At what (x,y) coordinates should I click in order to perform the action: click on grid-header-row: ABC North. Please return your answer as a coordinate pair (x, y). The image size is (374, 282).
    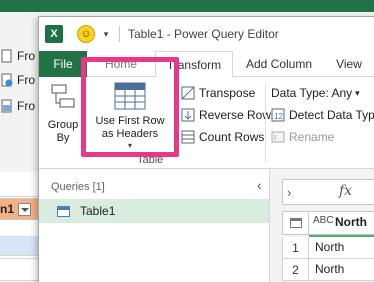
    Looking at the image, I should click on (328, 223).